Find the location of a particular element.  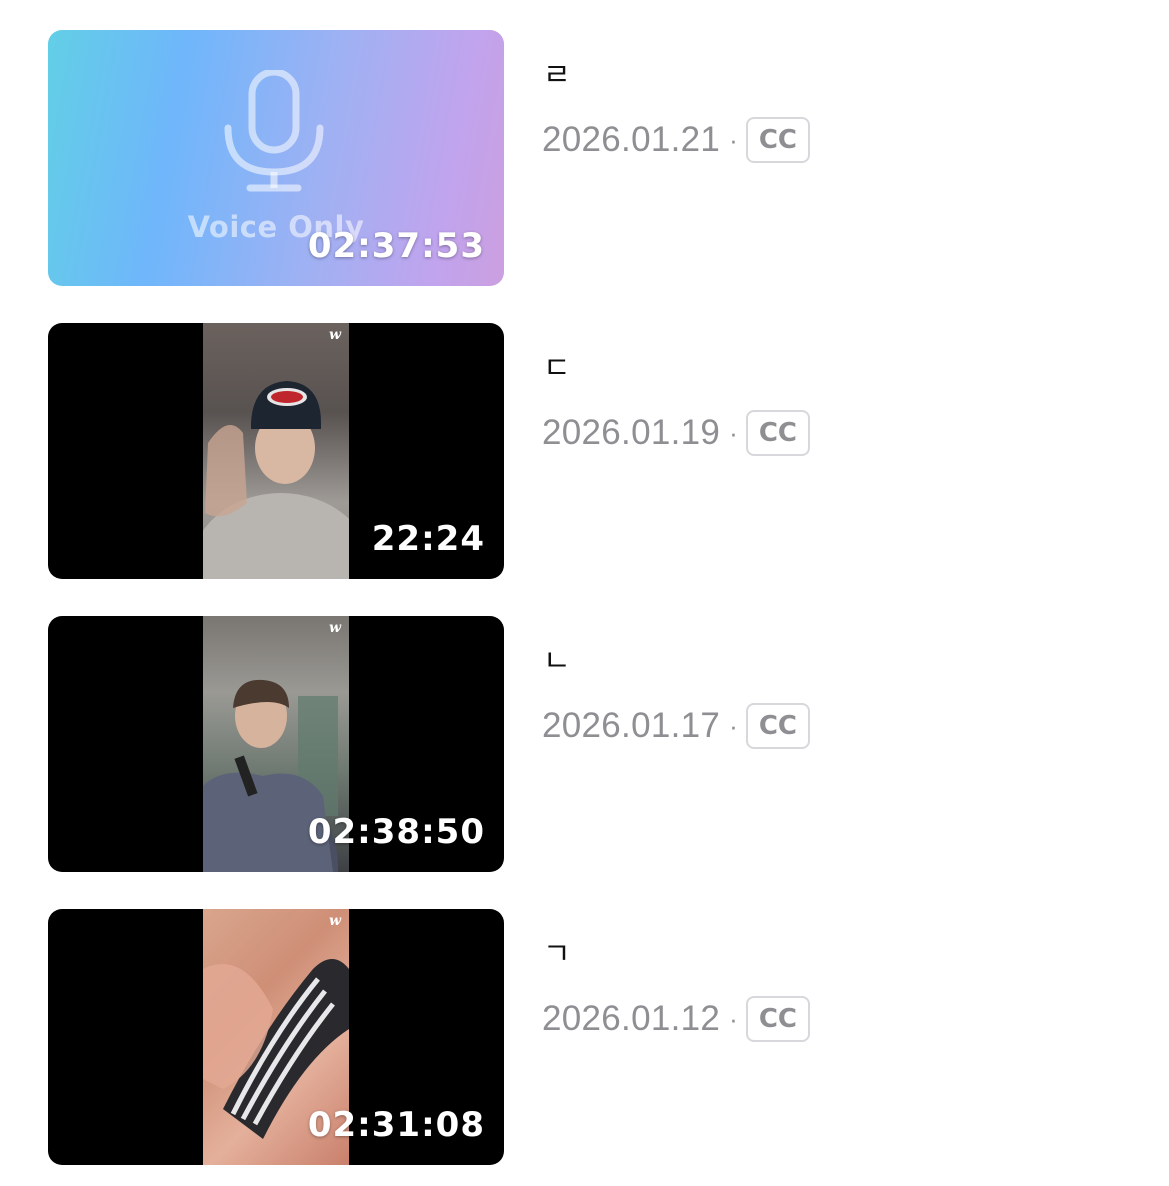

duration-label: 02:38:50 is located at coordinates (396, 832).